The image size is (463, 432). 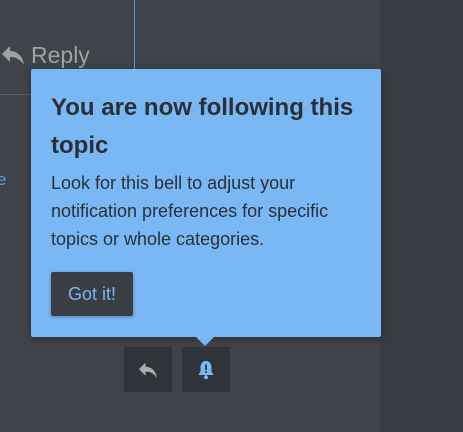 What do you see at coordinates (92, 294) in the screenshot?
I see `got-it-button: Got it!` at bounding box center [92, 294].